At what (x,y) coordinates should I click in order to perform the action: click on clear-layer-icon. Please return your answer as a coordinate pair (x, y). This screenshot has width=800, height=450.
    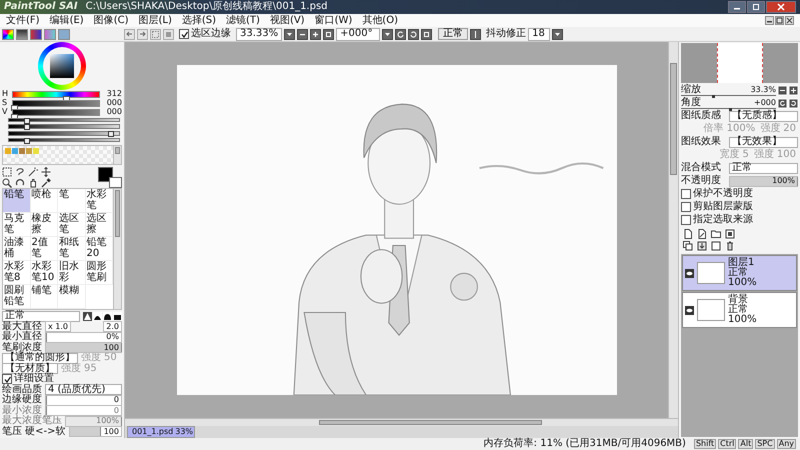
    Looking at the image, I should click on (716, 246).